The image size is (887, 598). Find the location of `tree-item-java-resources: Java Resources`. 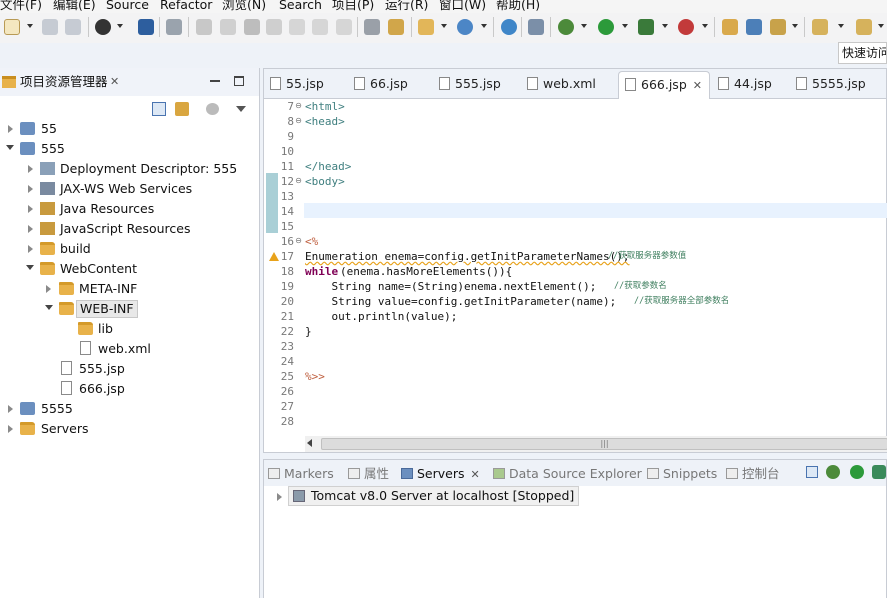

tree-item-java-resources: Java Resources is located at coordinates (130, 209).